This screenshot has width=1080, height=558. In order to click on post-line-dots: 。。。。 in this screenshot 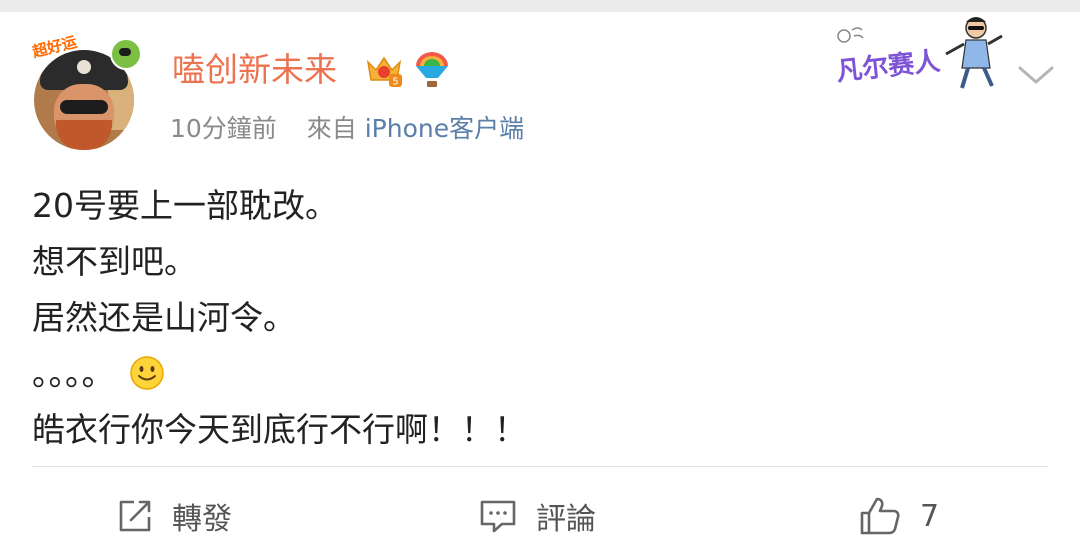, I will do `click(73, 373)`.